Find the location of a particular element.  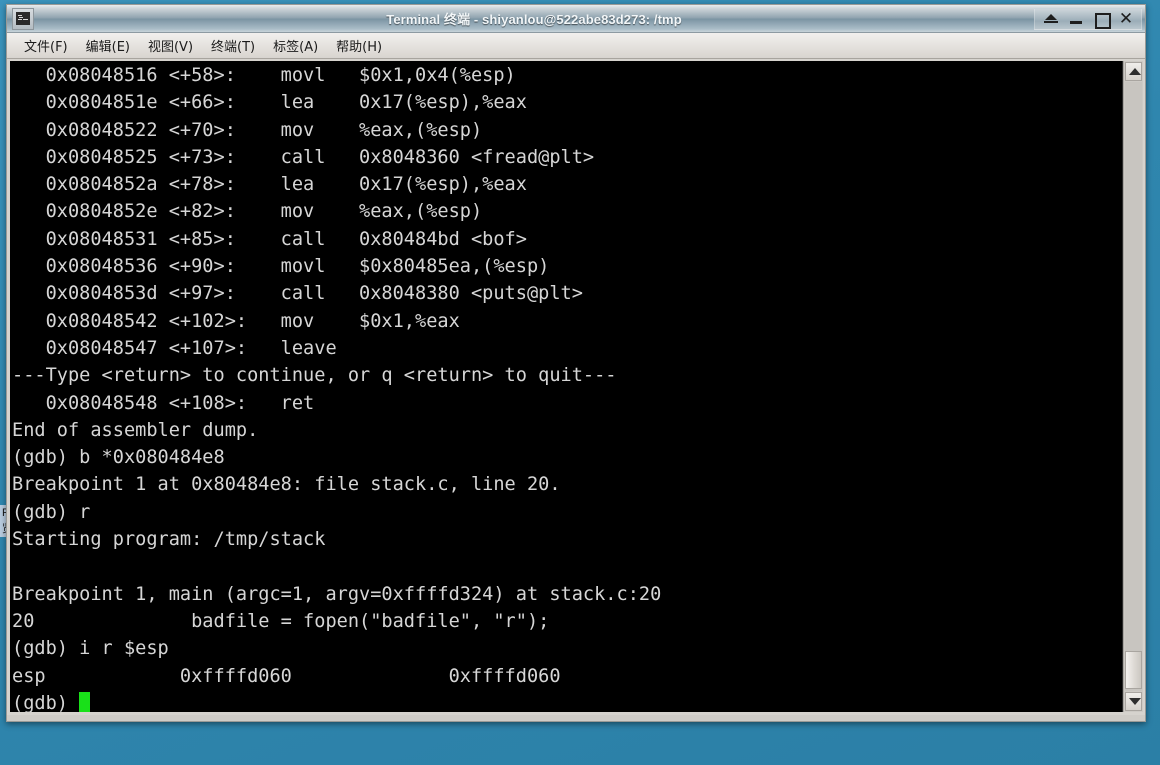

menu-item-terminal: 终端(T) is located at coordinates (233, 45).